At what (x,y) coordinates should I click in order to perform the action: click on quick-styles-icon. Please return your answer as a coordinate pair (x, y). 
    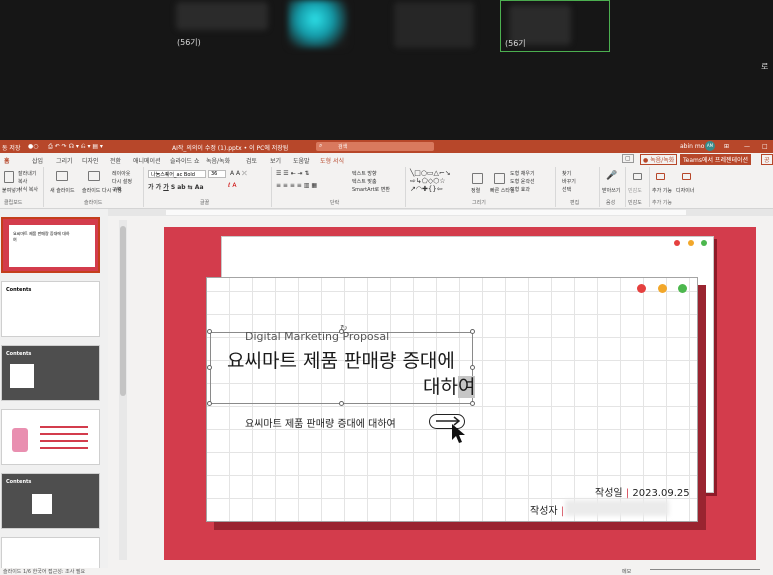
    Looking at the image, I should click on (499, 178).